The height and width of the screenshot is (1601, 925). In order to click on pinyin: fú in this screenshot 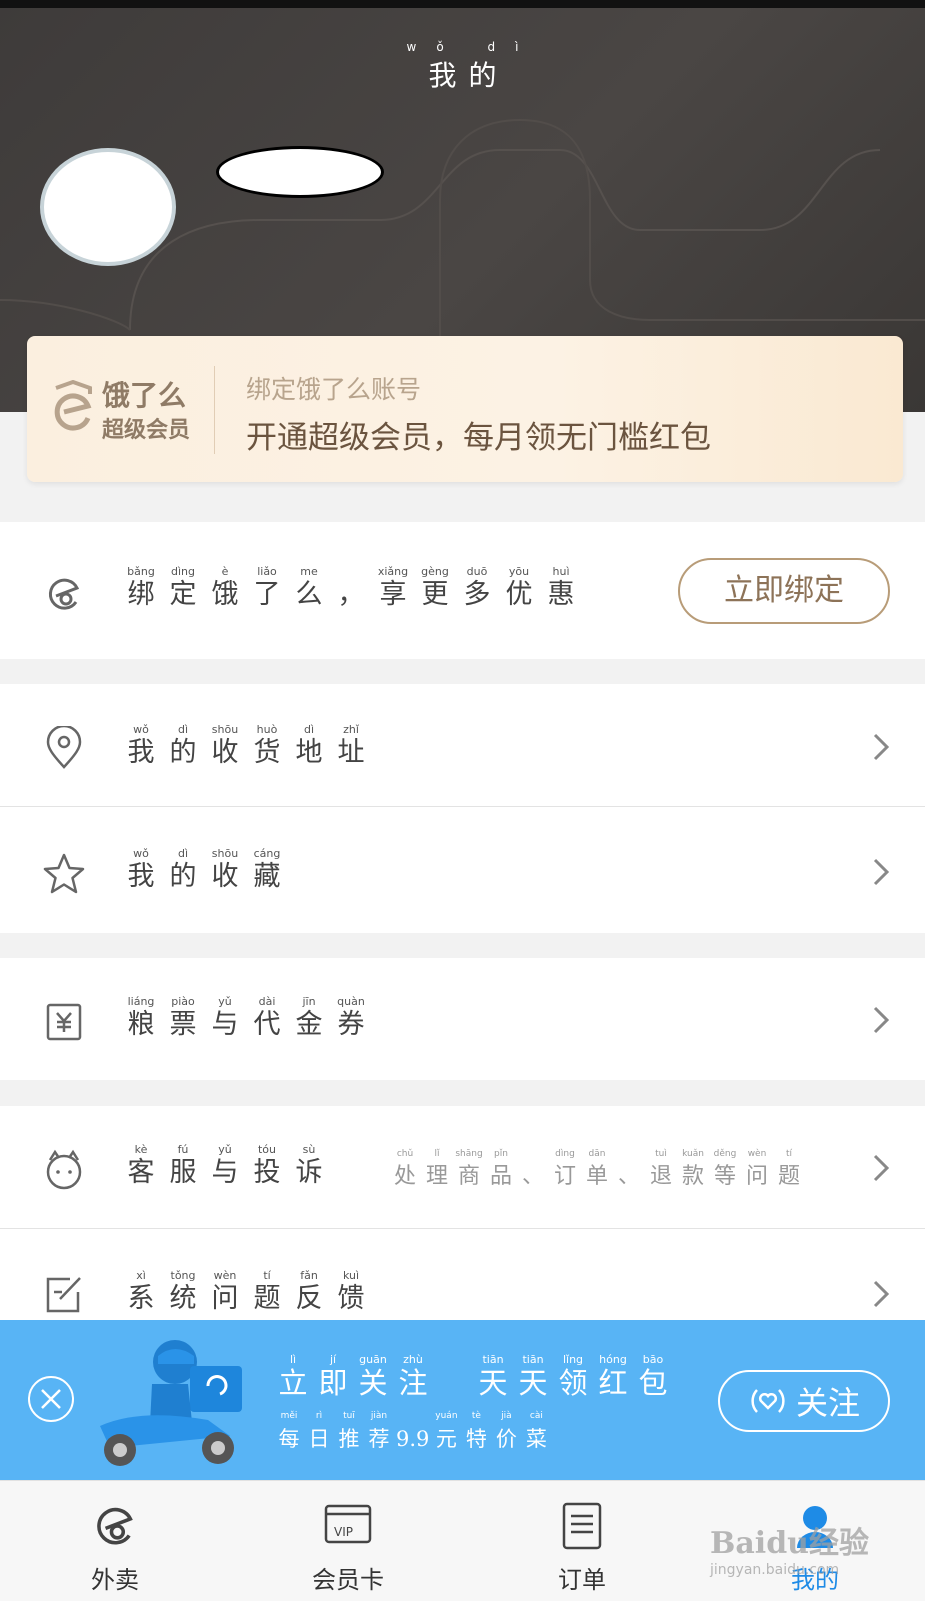, I will do `click(183, 1149)`.